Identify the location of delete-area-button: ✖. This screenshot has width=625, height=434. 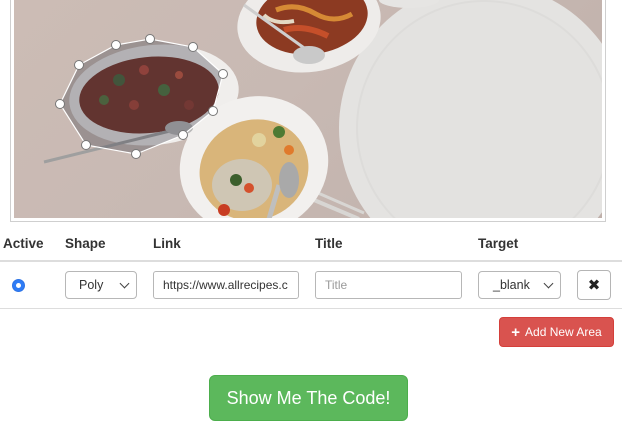
(594, 285).